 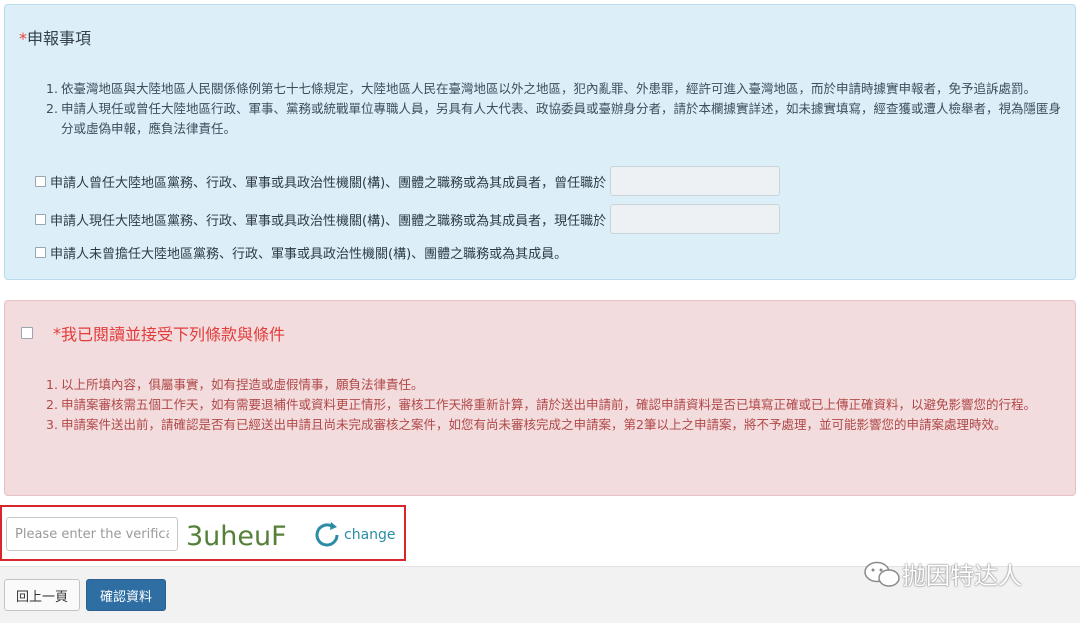 I want to click on captcha-image: 3uheuF, so click(x=236, y=536).